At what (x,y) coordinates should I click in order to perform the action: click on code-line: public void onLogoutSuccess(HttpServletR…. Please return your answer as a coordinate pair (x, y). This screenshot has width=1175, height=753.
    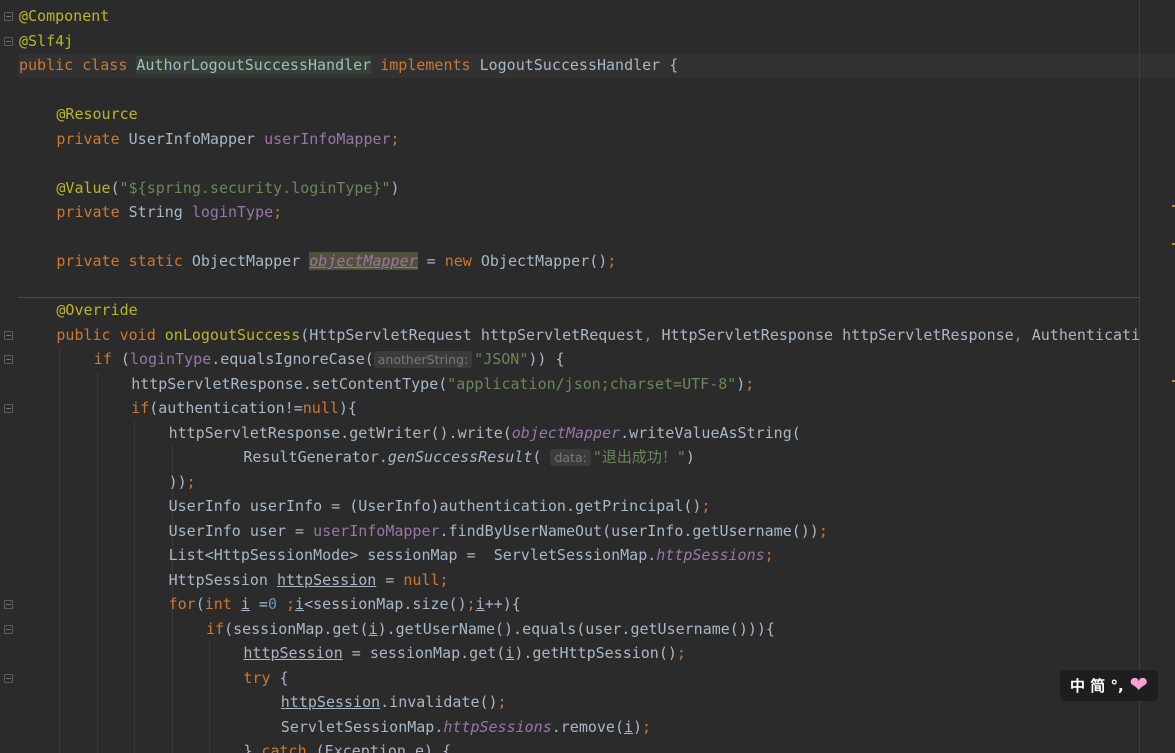
    Looking at the image, I should click on (598, 335).